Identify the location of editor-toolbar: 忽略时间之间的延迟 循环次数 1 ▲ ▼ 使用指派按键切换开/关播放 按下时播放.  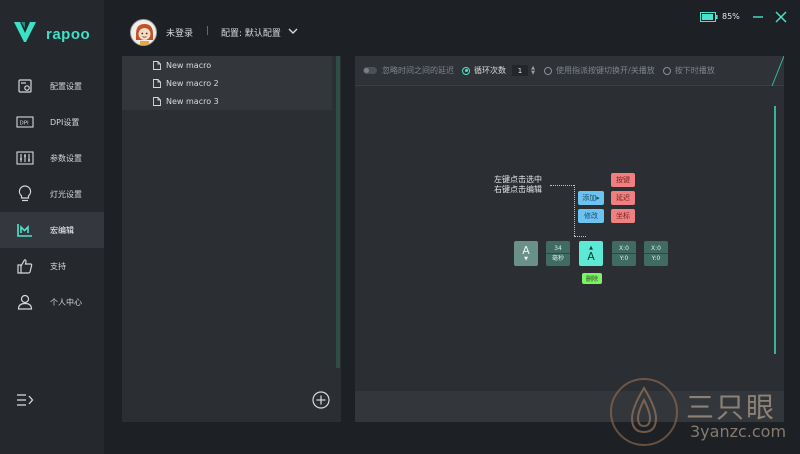
(569, 71).